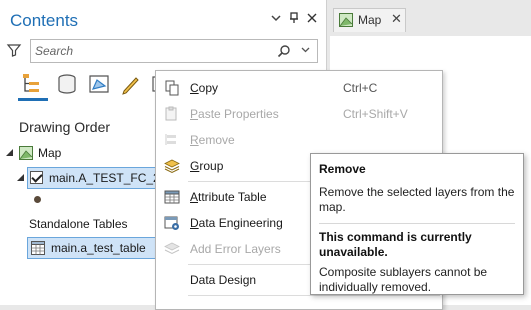 The image size is (531, 310). I want to click on add-error-layers-icon, so click(172, 249).